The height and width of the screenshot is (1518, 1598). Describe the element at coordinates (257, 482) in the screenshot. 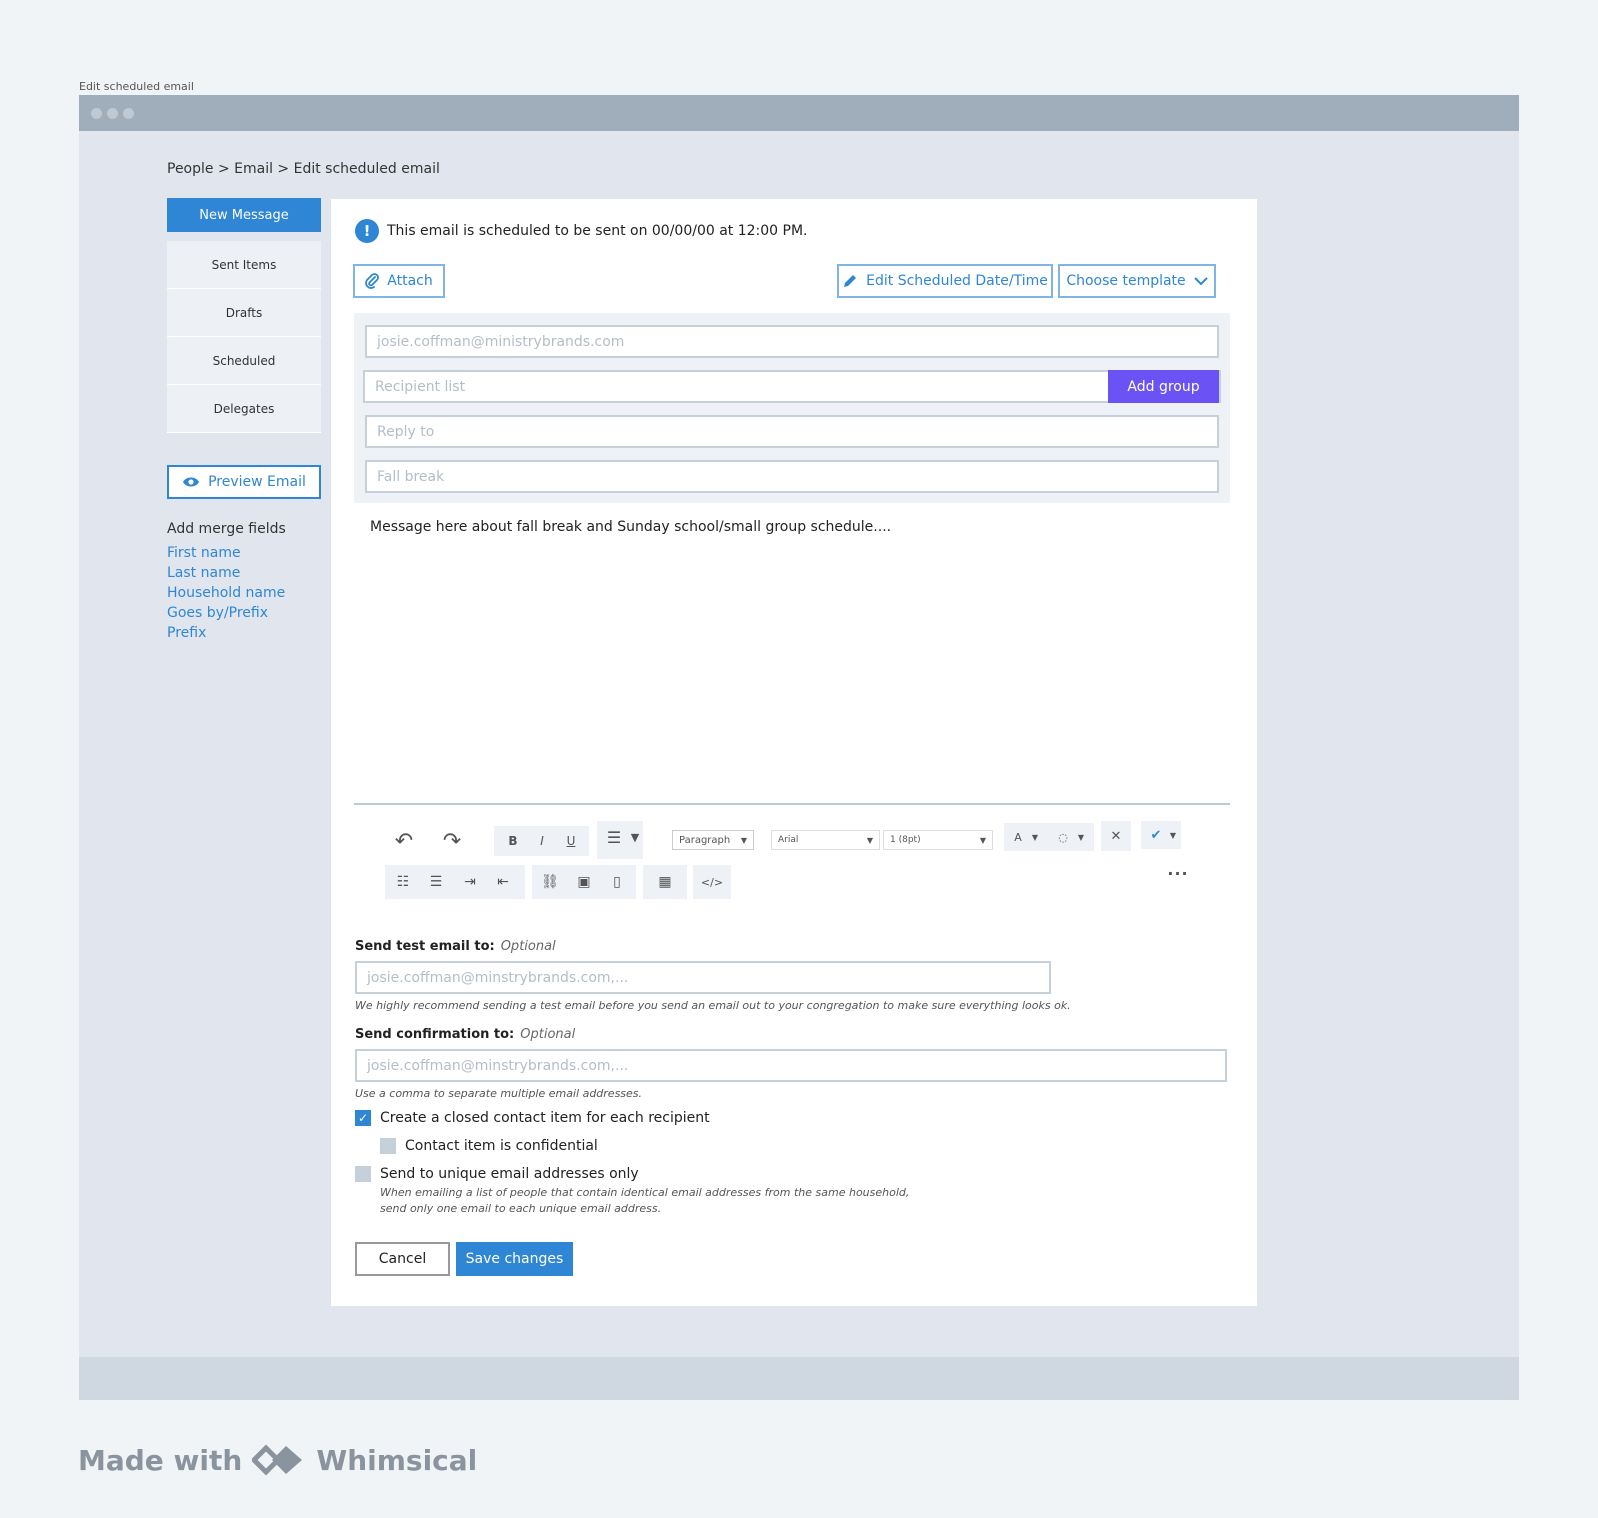

I see `preview-email-label: Preview Email` at that location.